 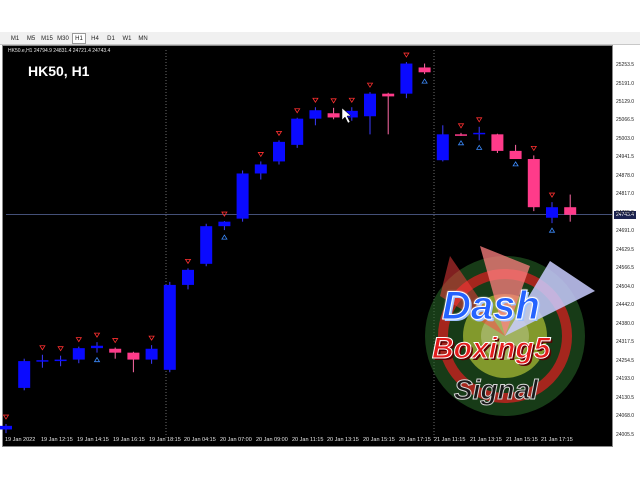 What do you see at coordinates (625, 361) in the screenshot?
I see `price-axis-label: 24254.5` at bounding box center [625, 361].